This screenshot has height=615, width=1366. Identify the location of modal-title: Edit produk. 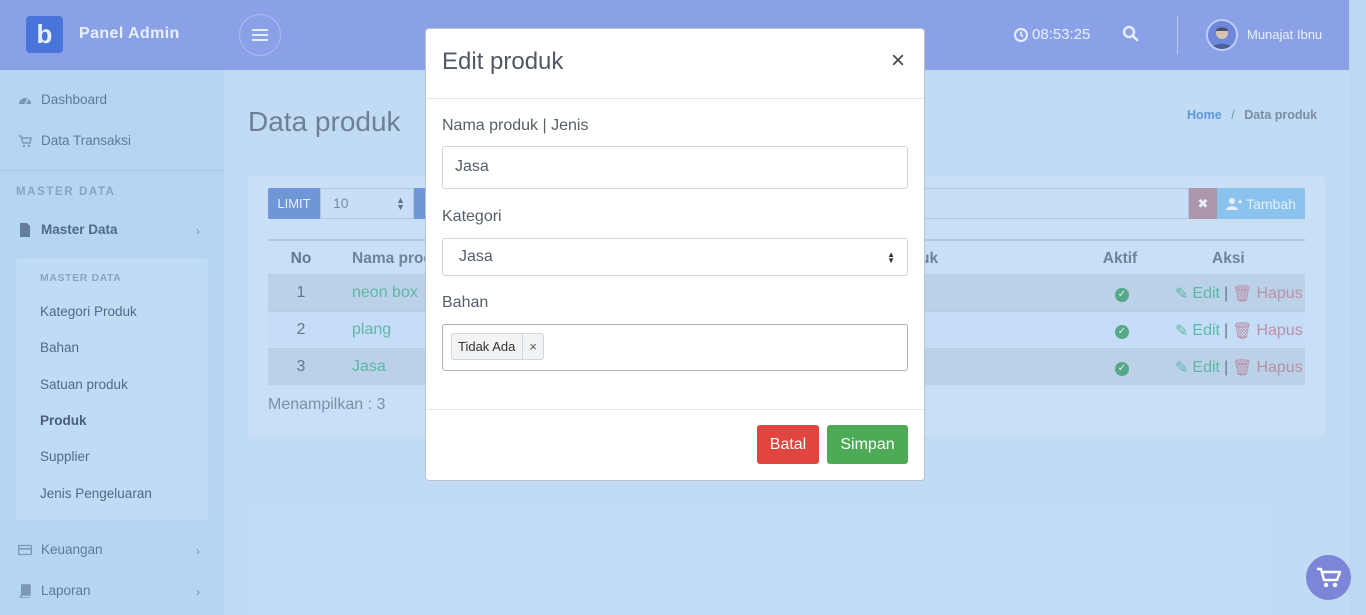
(503, 61).